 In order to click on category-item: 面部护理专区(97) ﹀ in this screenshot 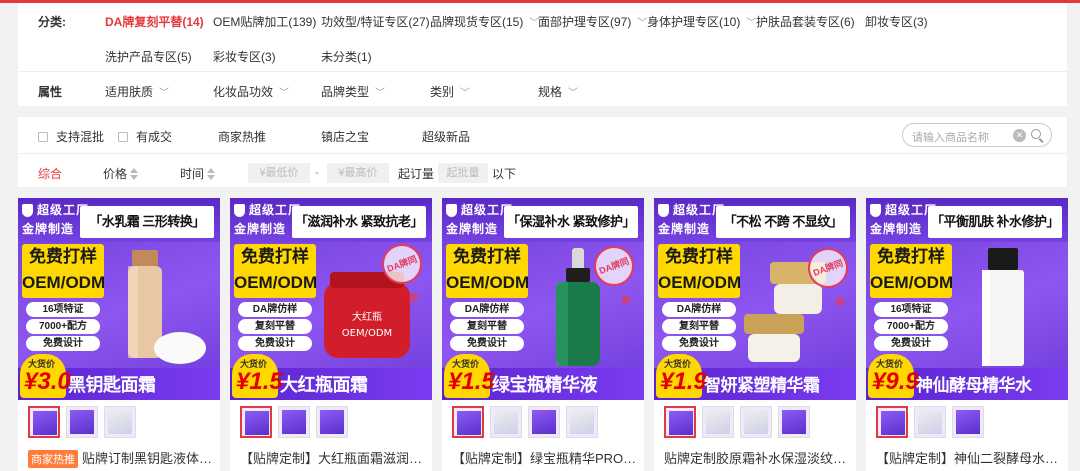, I will do `click(592, 21)`.